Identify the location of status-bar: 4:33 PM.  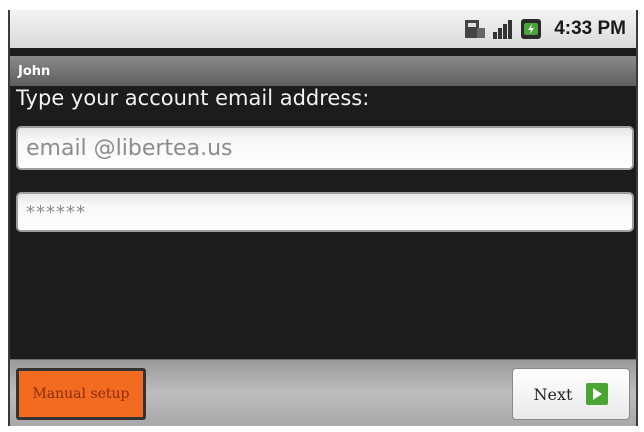
(323, 29).